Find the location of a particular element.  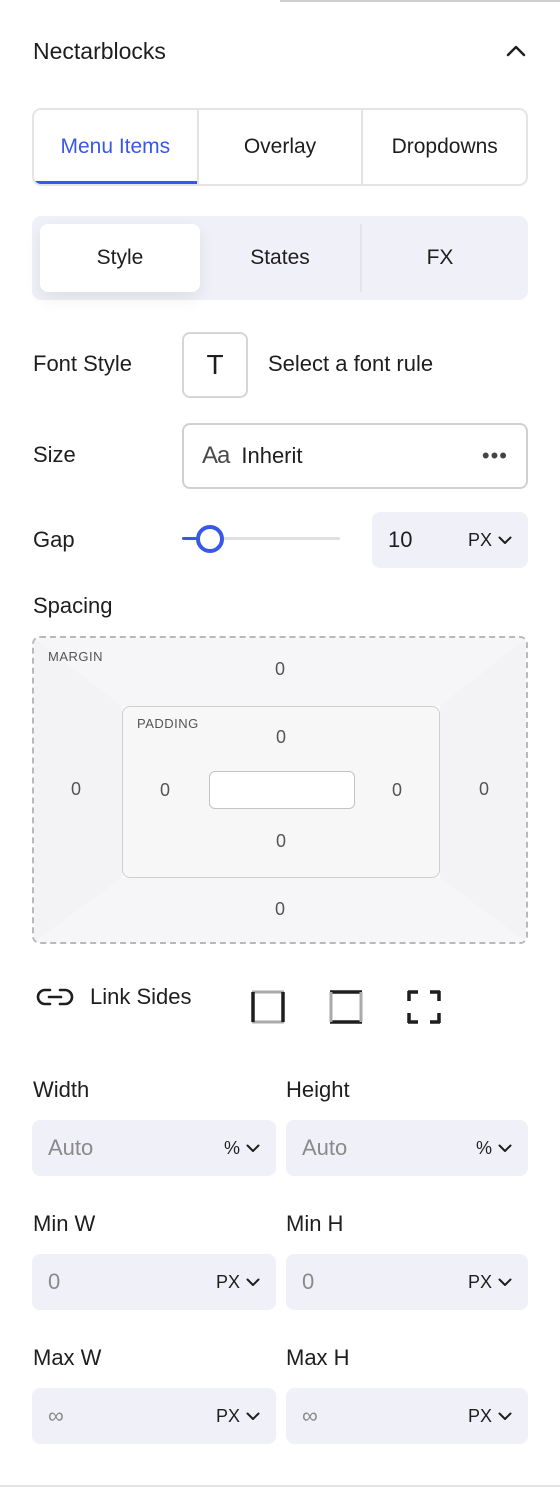

gap-slider-thumb is located at coordinates (210, 539).